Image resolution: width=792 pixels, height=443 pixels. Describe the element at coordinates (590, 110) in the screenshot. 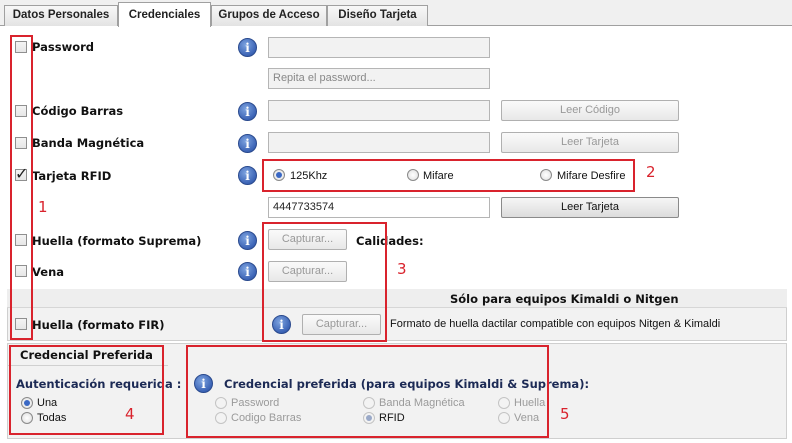

I see `read-barcode-button: Leer Código` at that location.